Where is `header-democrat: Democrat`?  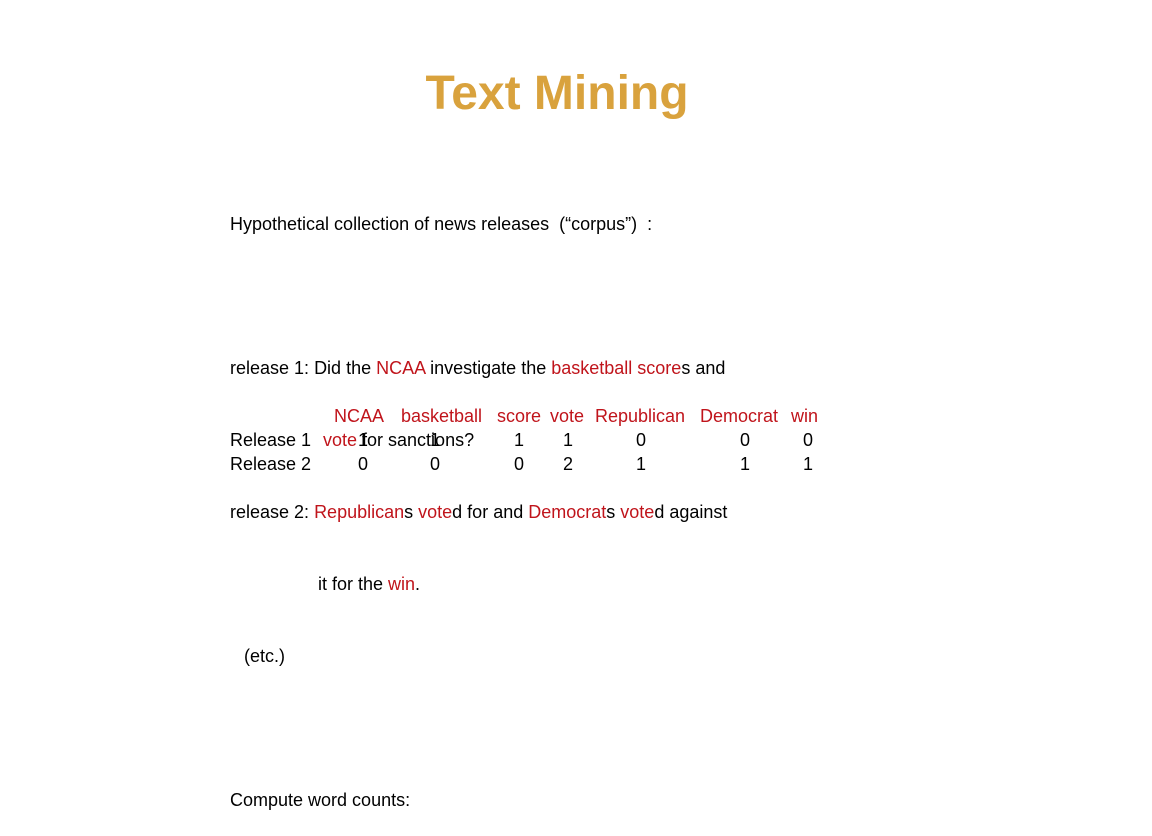 header-democrat: Democrat is located at coordinates (739, 416).